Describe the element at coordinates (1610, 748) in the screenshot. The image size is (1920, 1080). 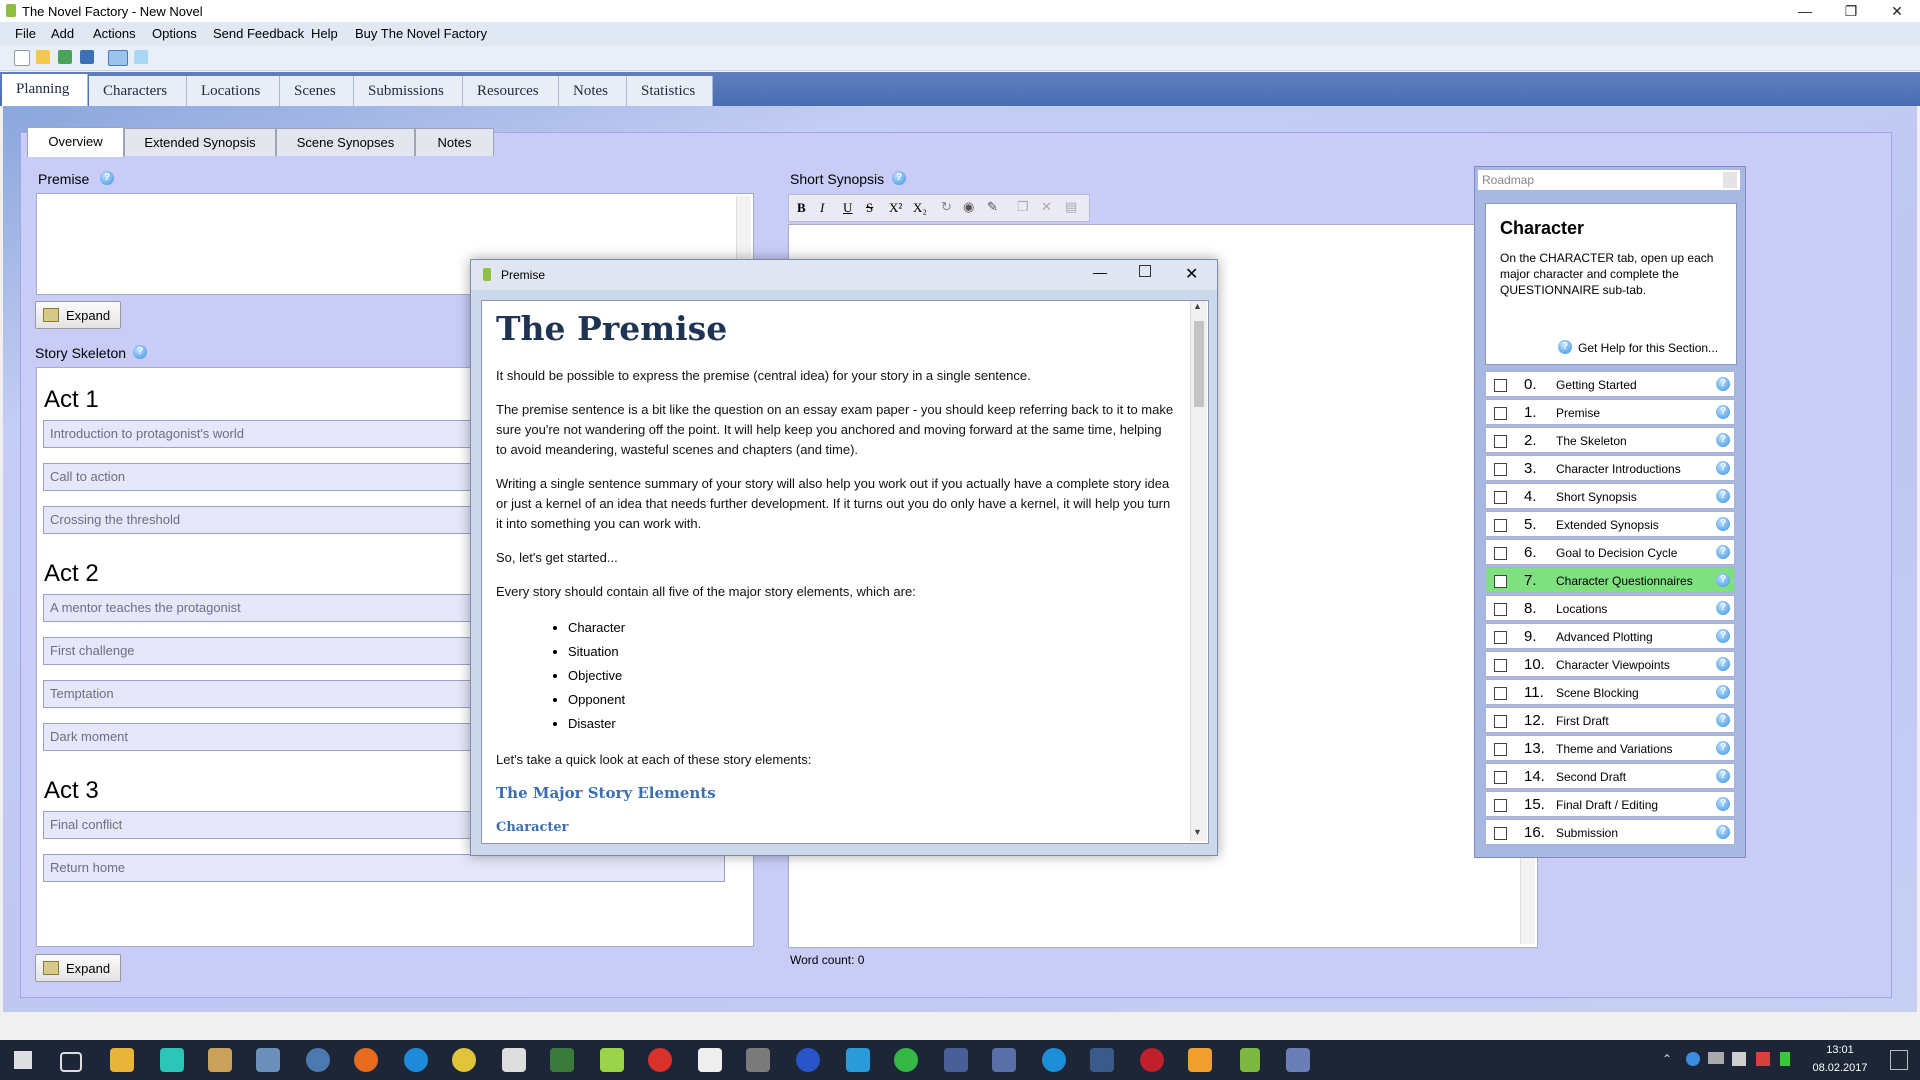
I see `roadmap-item: 13. Theme and Variations?` at that location.